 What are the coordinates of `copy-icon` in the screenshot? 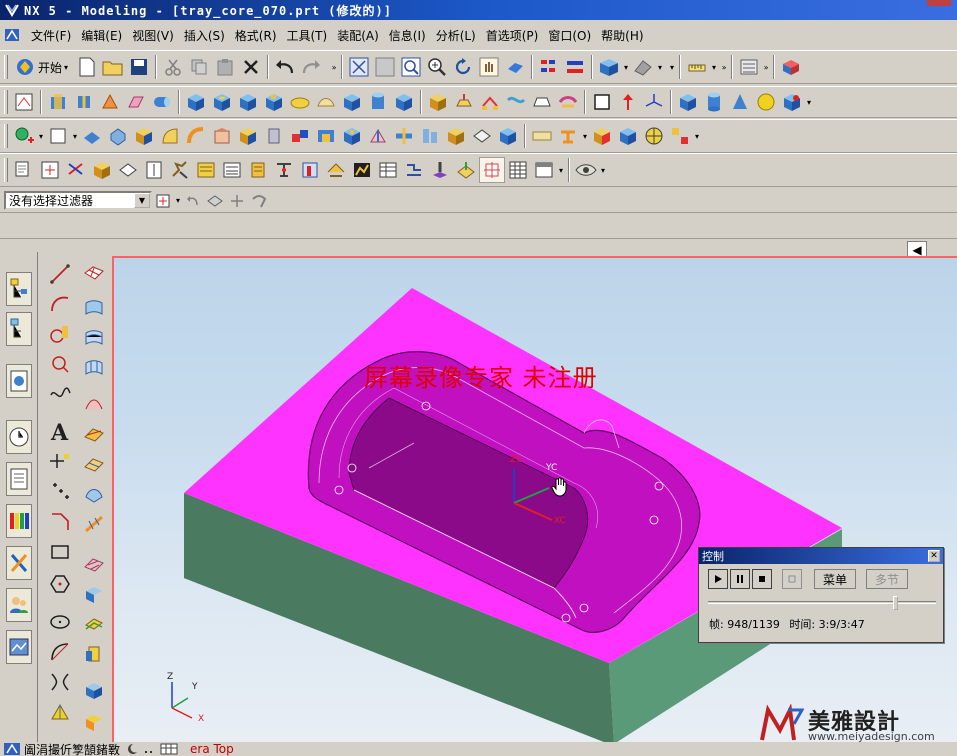 It's located at (199, 67).